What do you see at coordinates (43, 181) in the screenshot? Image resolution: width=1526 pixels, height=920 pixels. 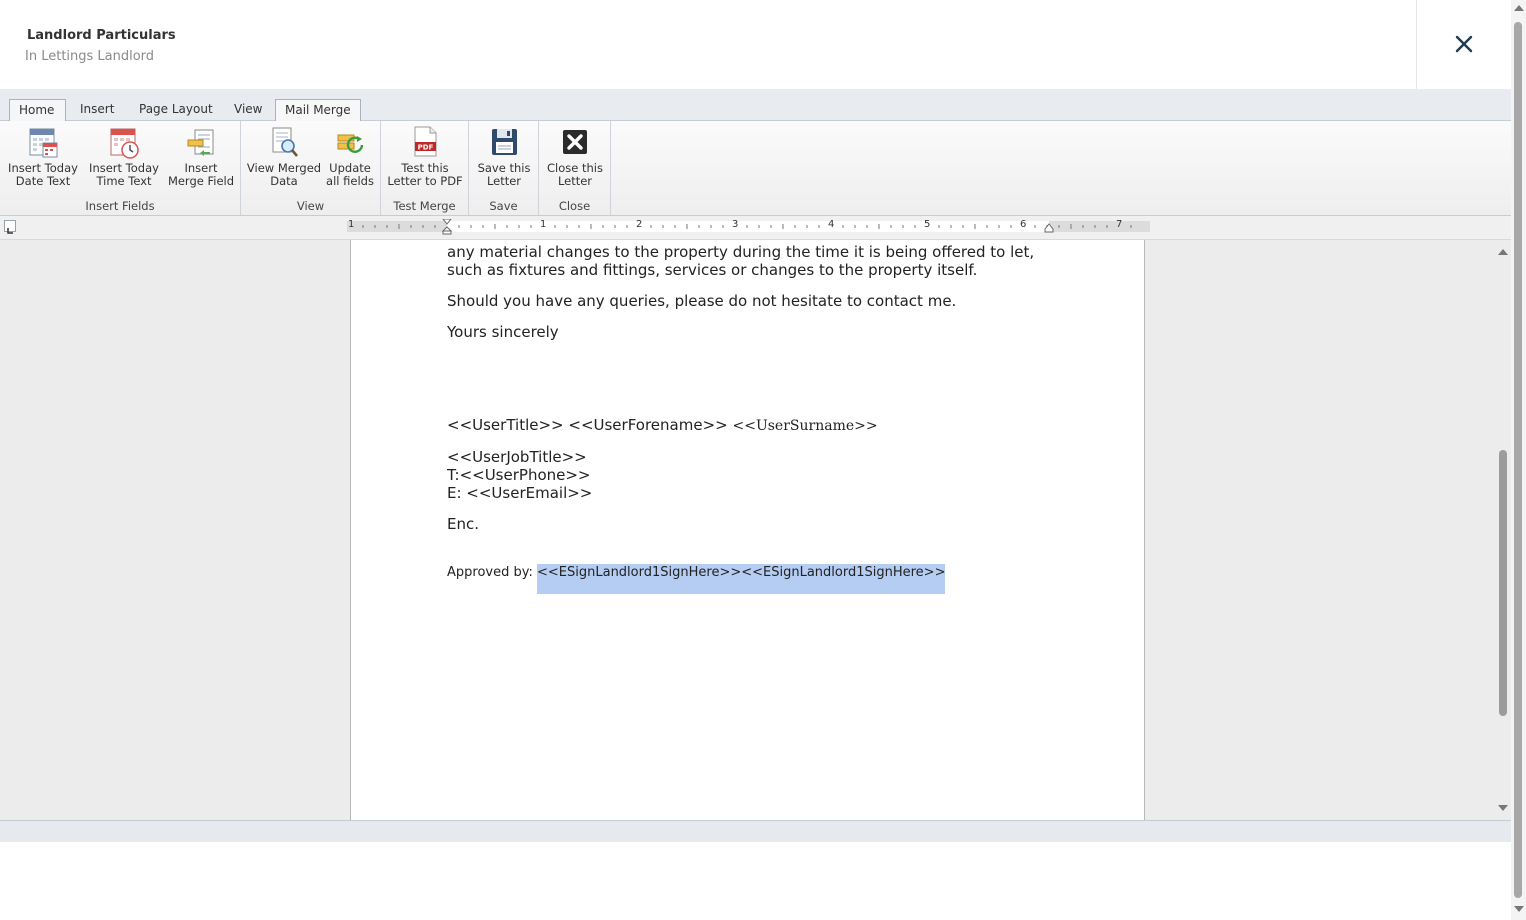 I see `insert-today-date-label-2: Date Text` at bounding box center [43, 181].